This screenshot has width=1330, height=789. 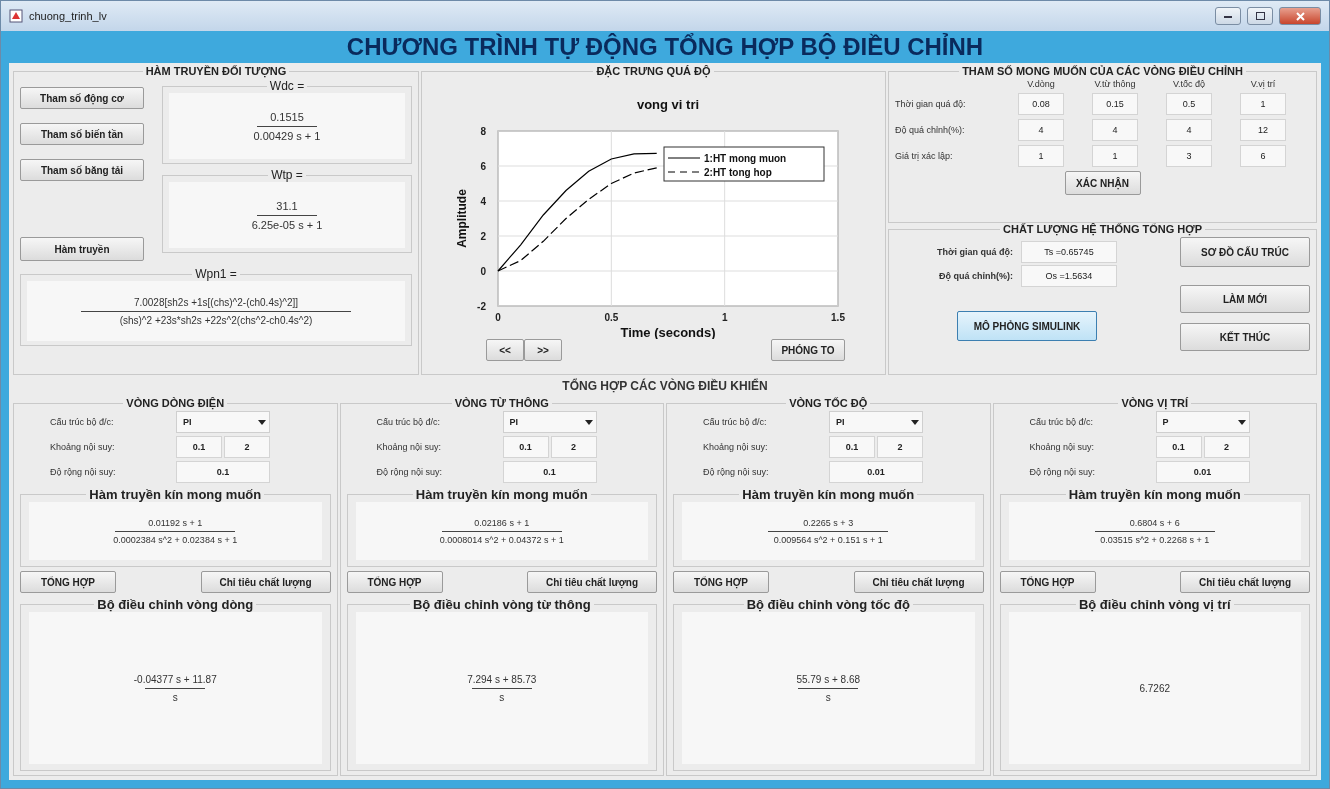 What do you see at coordinates (1263, 156) in the screenshot?
I see `parameter-field: 6` at bounding box center [1263, 156].